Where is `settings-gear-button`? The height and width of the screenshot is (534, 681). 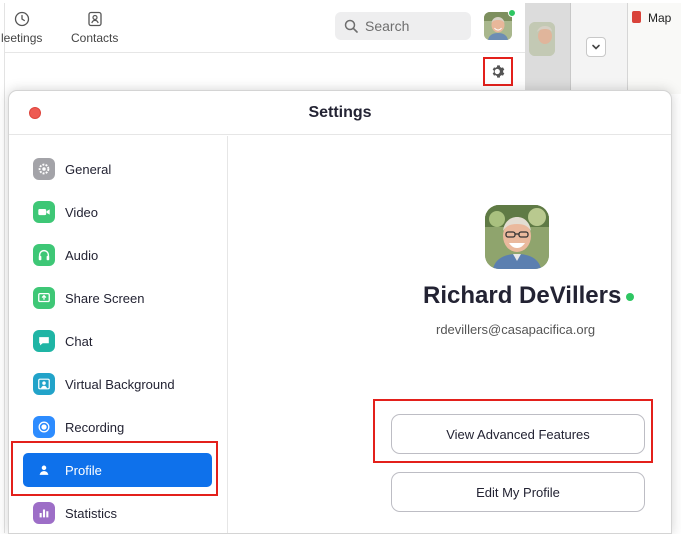
settings-gear-button is located at coordinates (498, 71).